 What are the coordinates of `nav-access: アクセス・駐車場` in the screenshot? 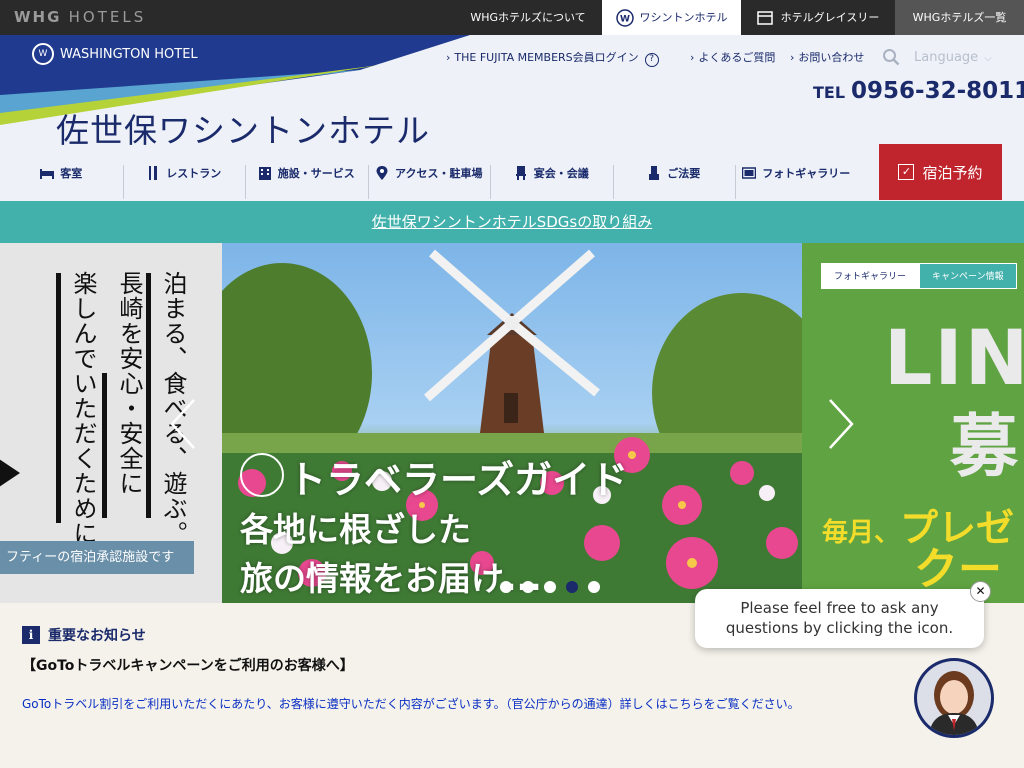 It's located at (429, 173).